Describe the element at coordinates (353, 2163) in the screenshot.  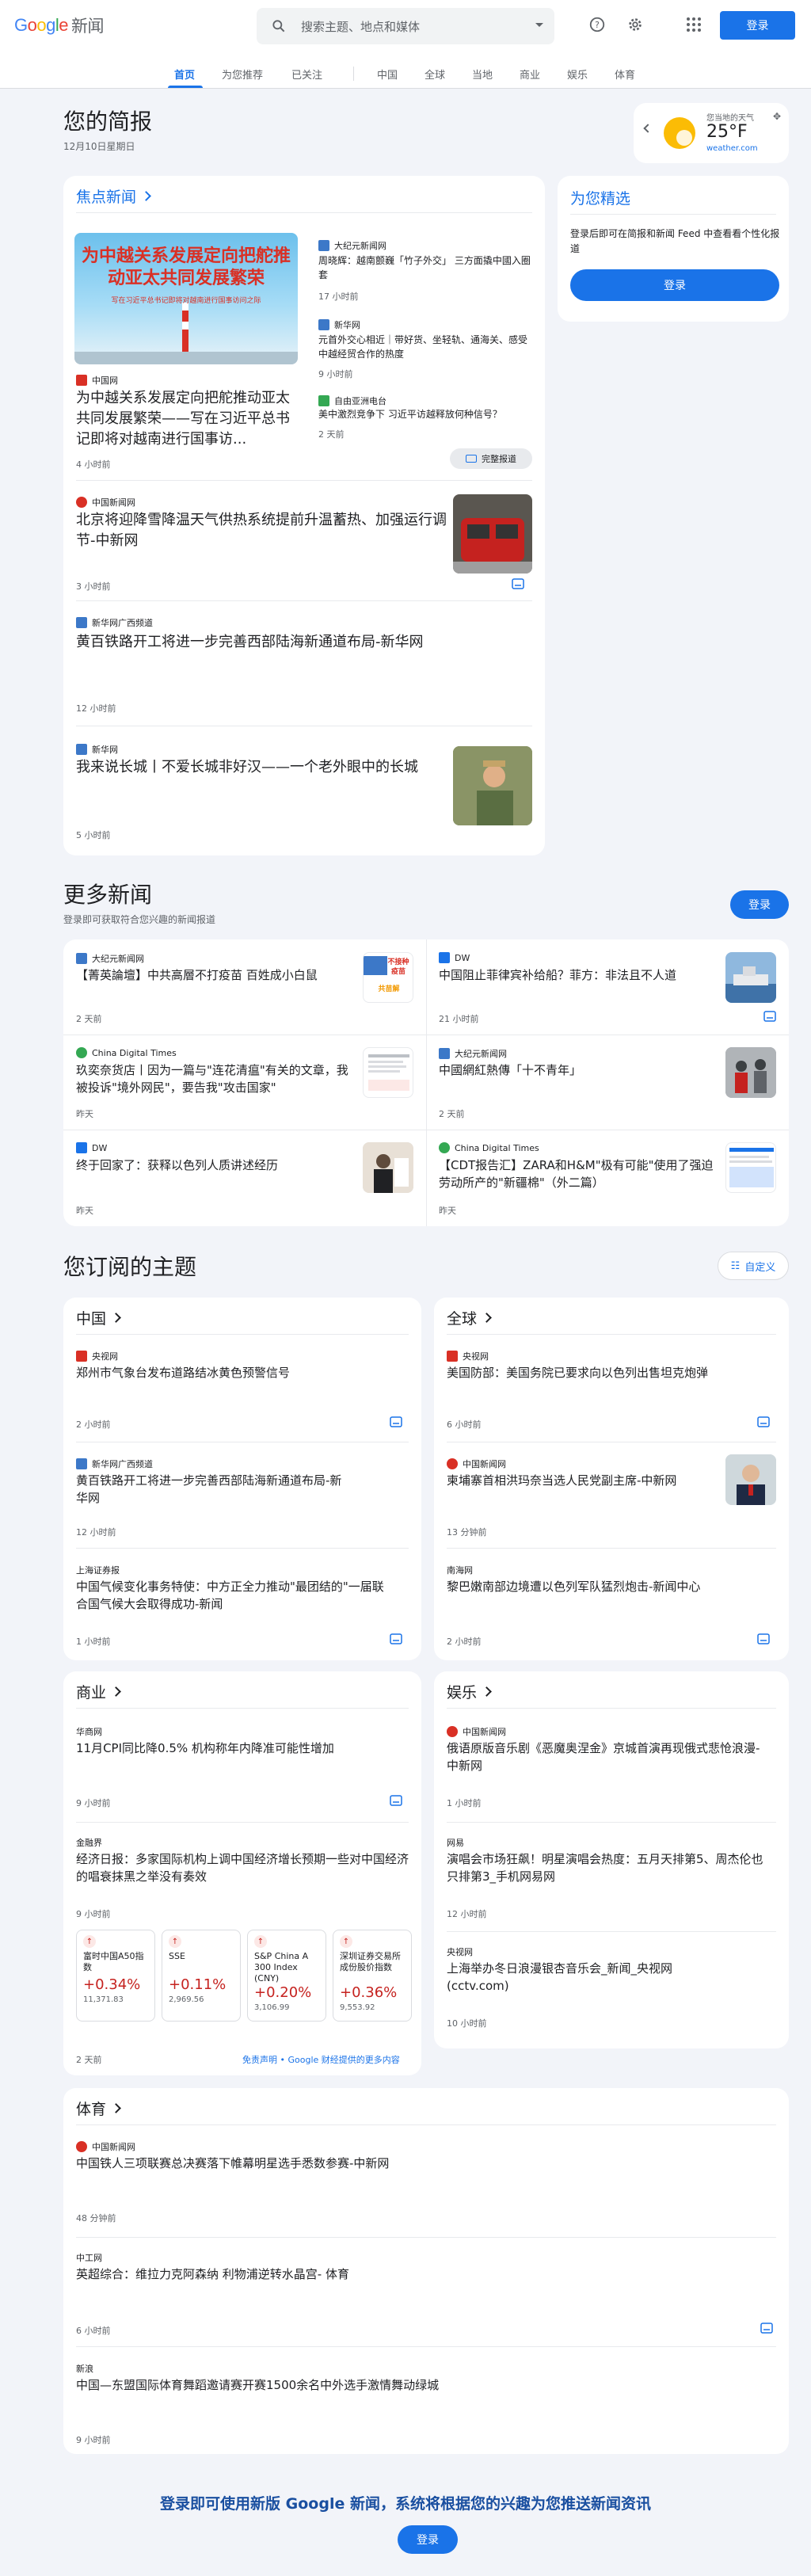
I see `story-title: 中国铁人三项联赛总决赛落下帷幕明星选手悉数参赛-中新网` at that location.